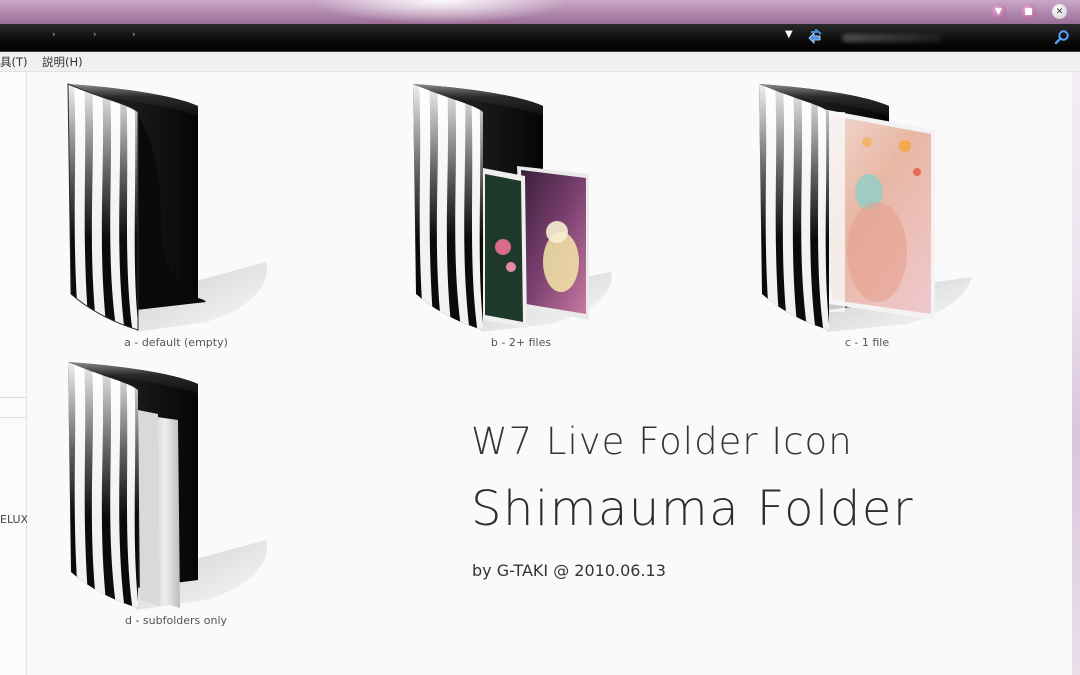 The height and width of the screenshot is (675, 1080). I want to click on minimize-button: ▼, so click(998, 11).